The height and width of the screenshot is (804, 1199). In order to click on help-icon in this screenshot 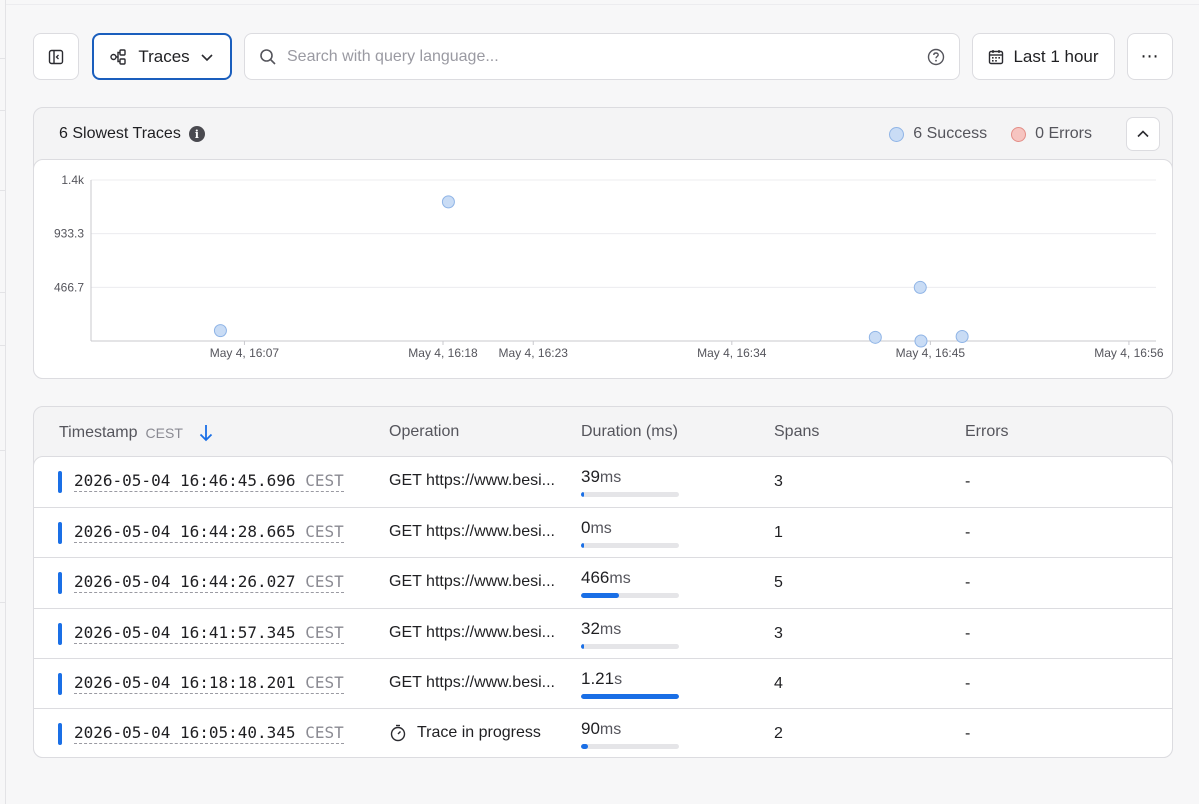, I will do `click(936, 57)`.